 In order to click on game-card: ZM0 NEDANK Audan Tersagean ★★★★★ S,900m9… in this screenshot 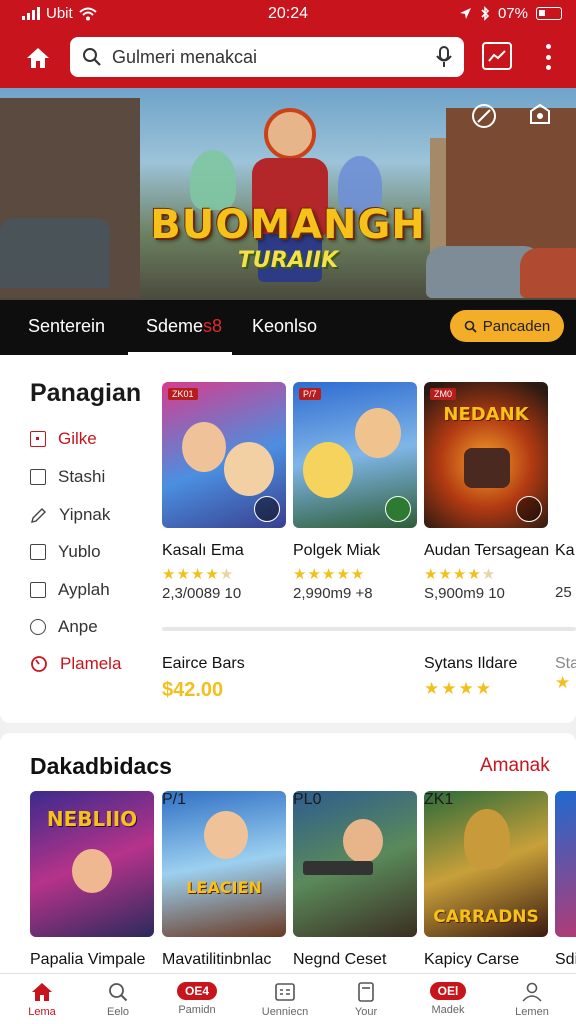, I will do `click(487, 492)`.